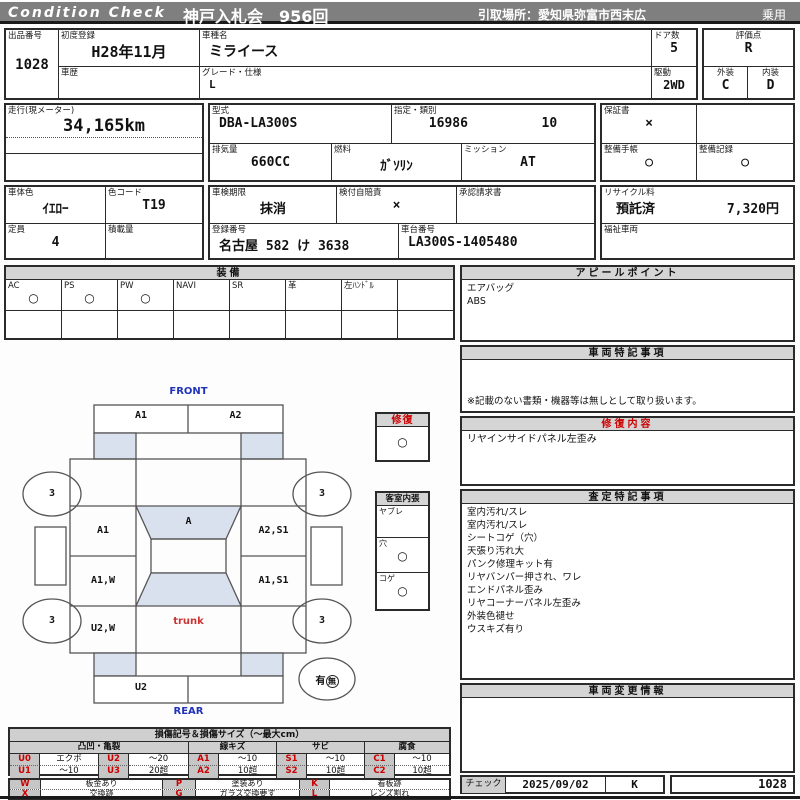  Describe the element at coordinates (387, 578) in the screenshot. I see `lining-burn-label: コゲ` at that location.